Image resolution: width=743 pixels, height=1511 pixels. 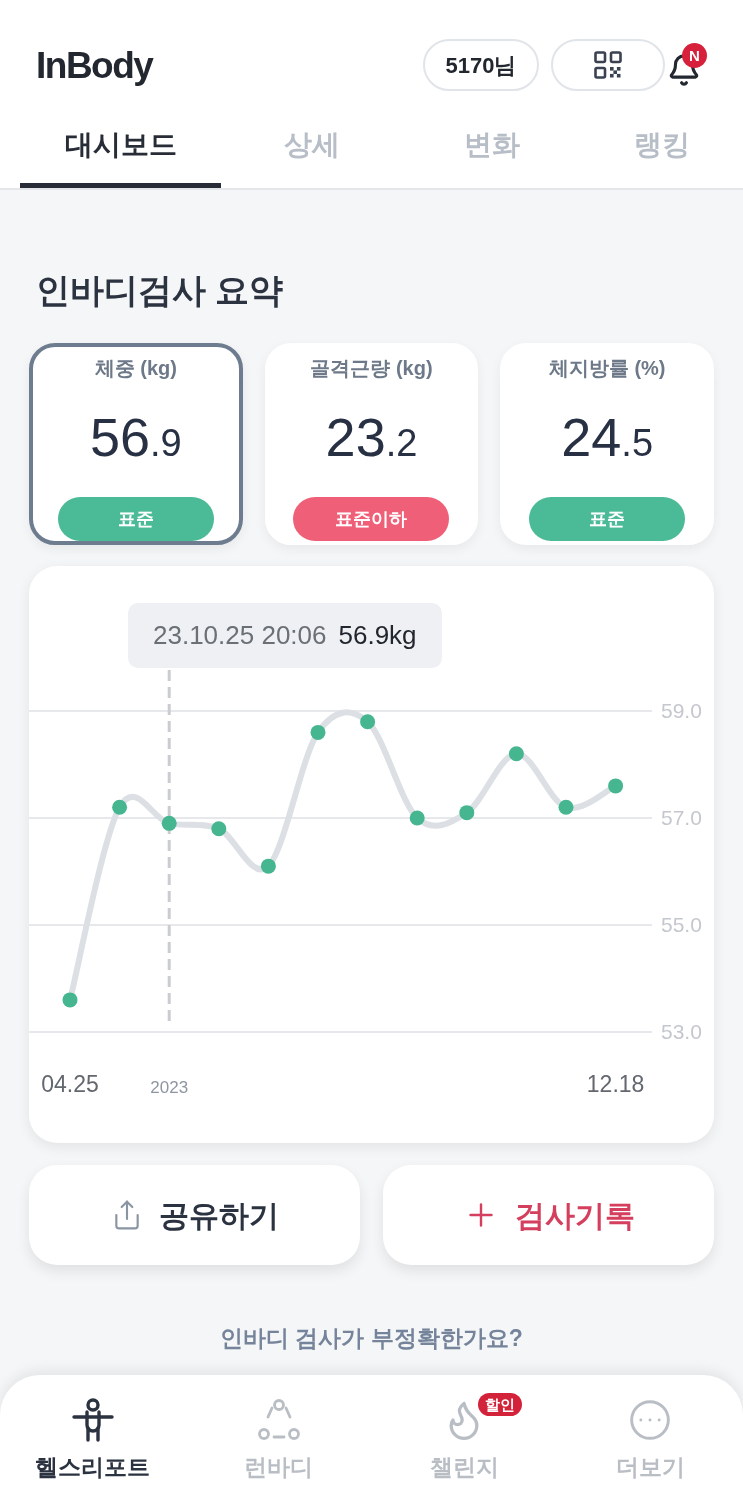 I want to click on y-axis-label: 53.0, so click(x=681, y=1031).